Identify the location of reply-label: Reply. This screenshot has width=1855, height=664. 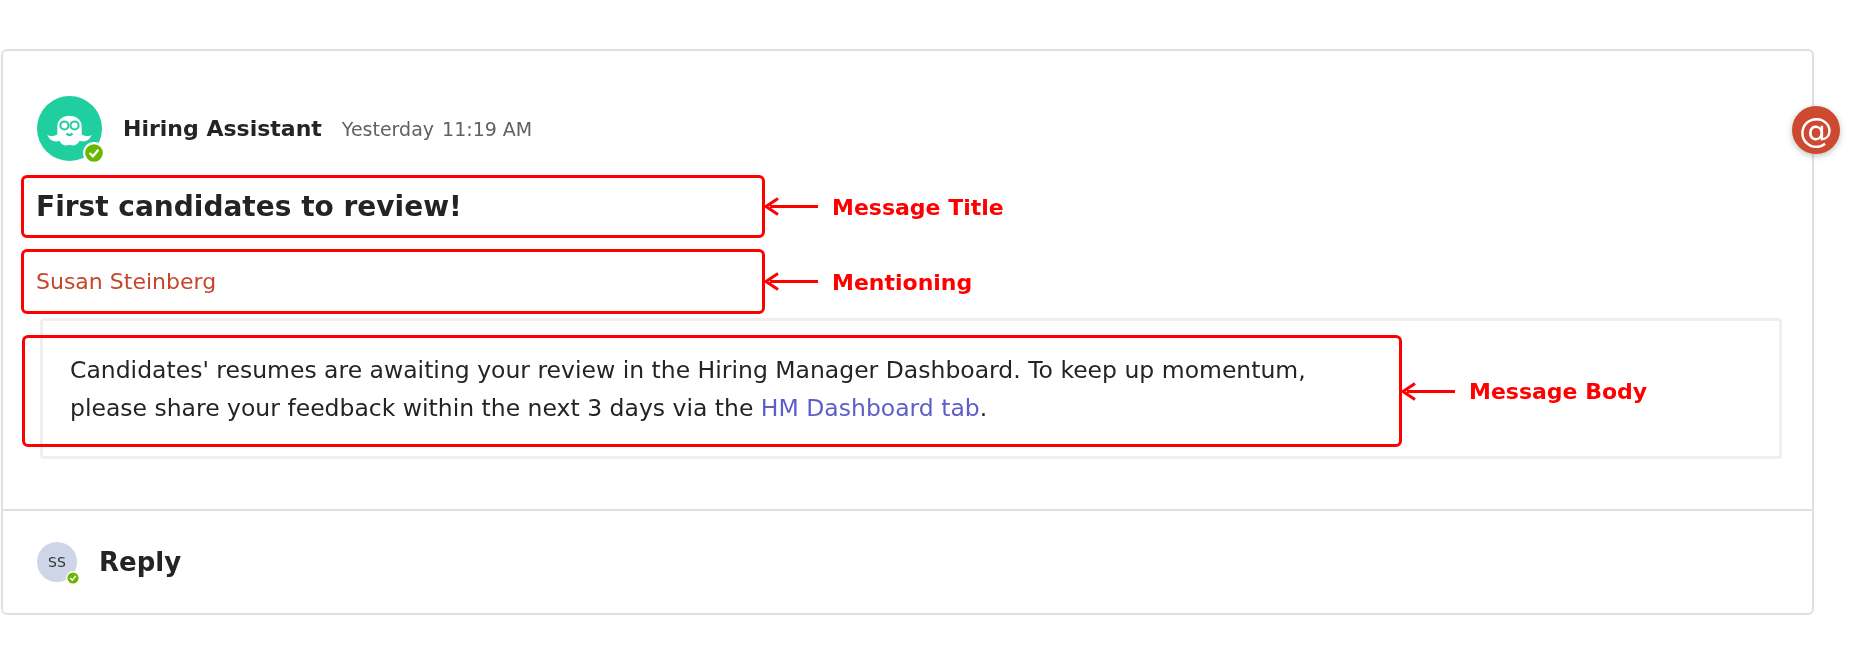
(140, 562).